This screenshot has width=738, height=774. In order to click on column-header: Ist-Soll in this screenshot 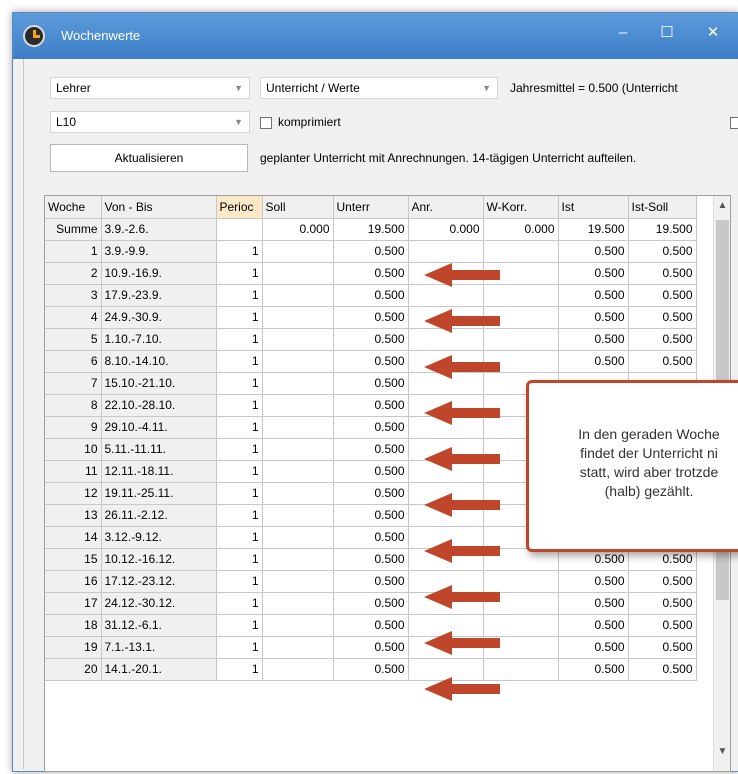, I will do `click(662, 207)`.